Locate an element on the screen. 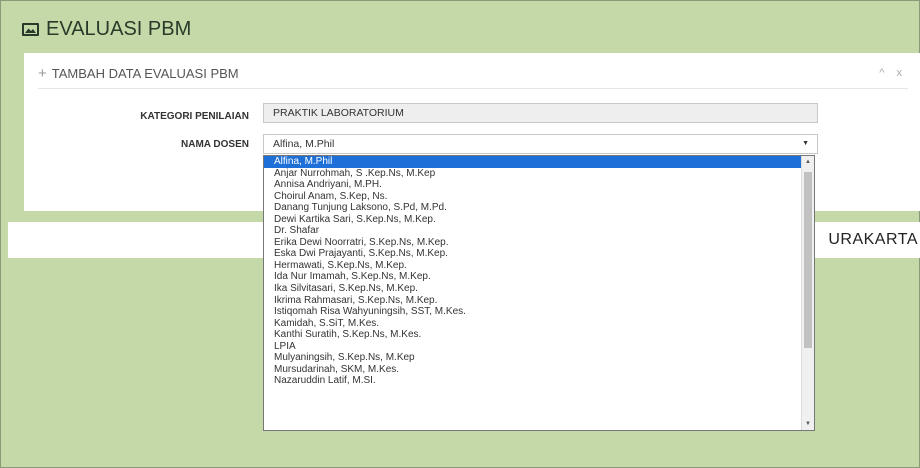 Image resolution: width=920 pixels, height=468 pixels. dropdown-option: Kanthi Suratih, S.Kep.Ns, M.Kes. is located at coordinates (539, 335).